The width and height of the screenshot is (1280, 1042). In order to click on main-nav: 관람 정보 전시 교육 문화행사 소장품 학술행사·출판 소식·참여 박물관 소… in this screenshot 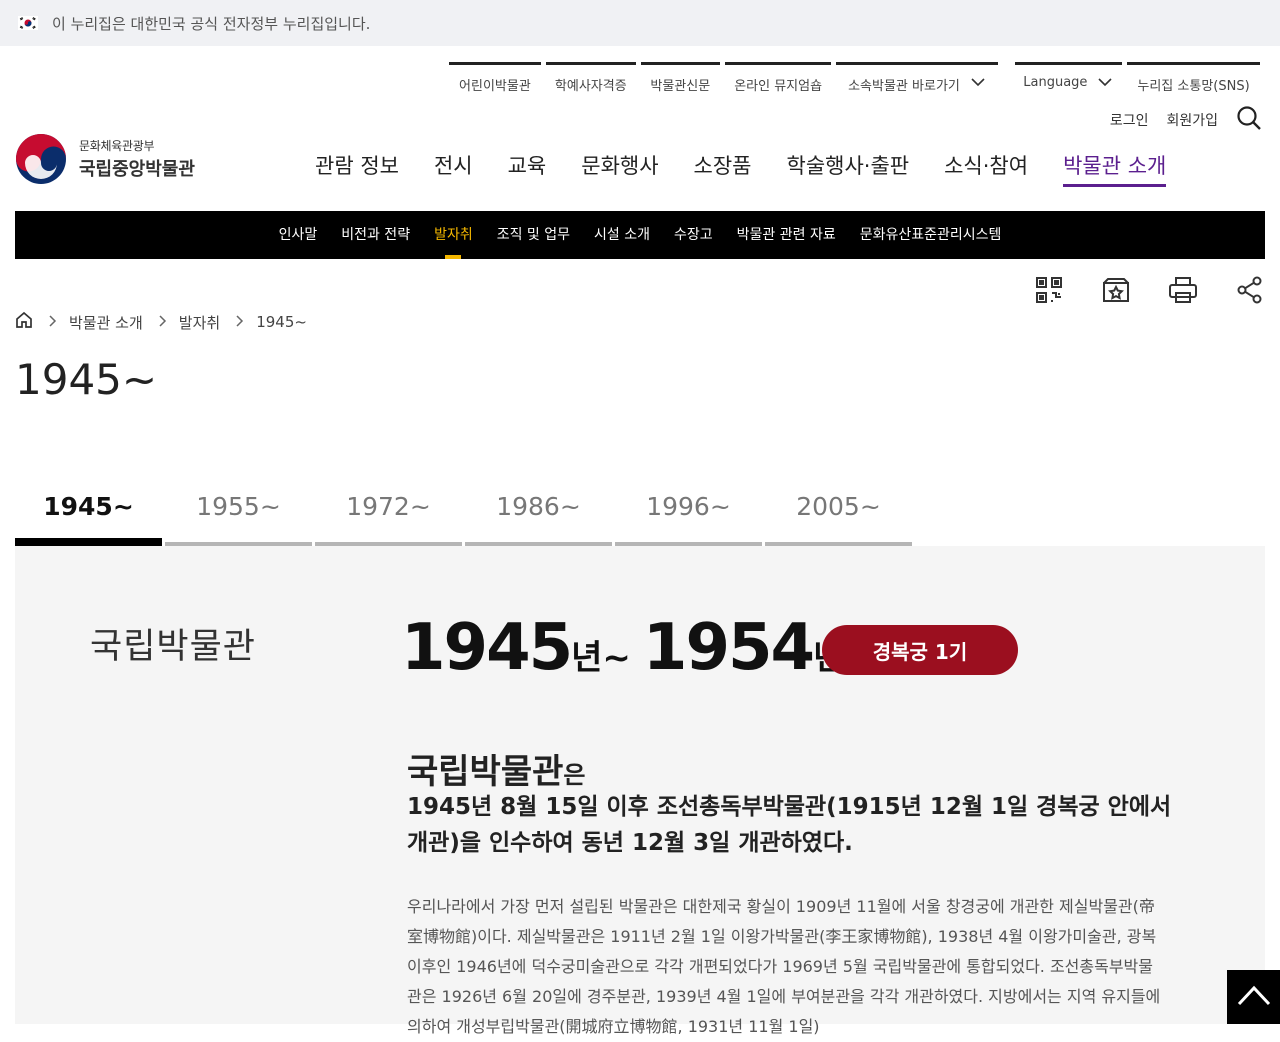, I will do `click(741, 168)`.